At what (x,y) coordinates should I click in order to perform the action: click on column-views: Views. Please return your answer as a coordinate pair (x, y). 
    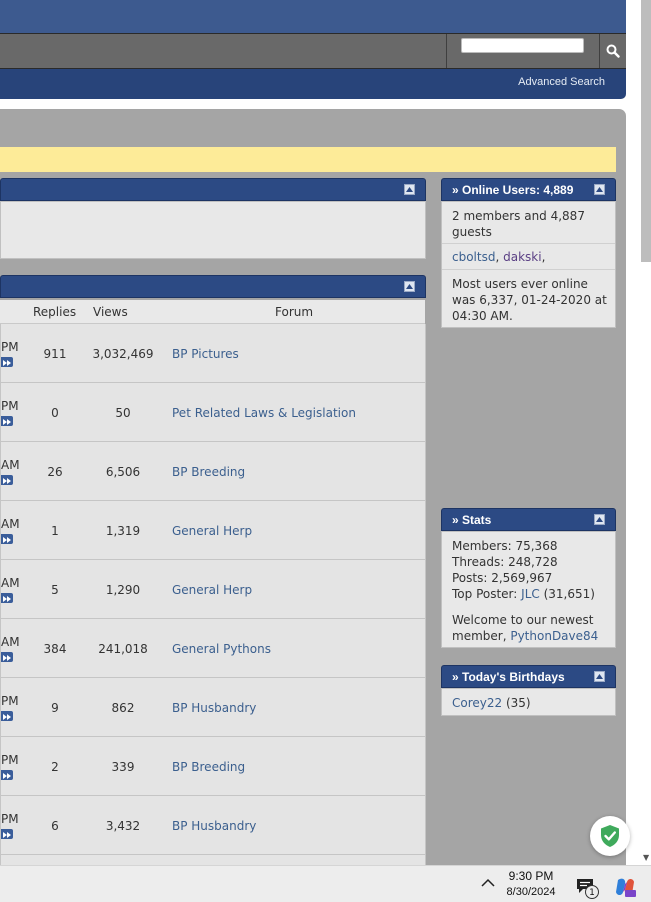
    Looking at the image, I should click on (110, 312).